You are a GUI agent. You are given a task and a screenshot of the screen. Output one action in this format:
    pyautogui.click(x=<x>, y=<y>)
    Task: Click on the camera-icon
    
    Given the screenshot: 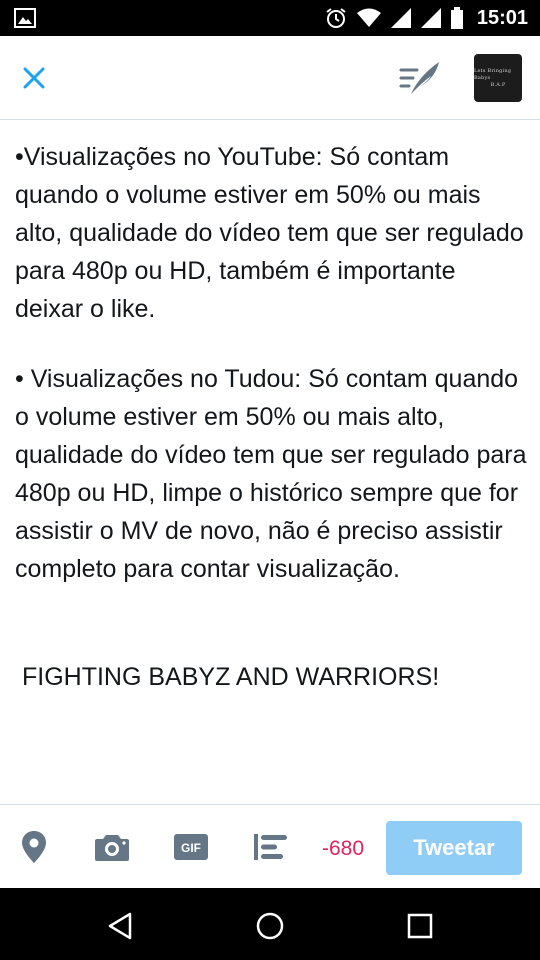 What is the action you would take?
    pyautogui.click(x=112, y=848)
    